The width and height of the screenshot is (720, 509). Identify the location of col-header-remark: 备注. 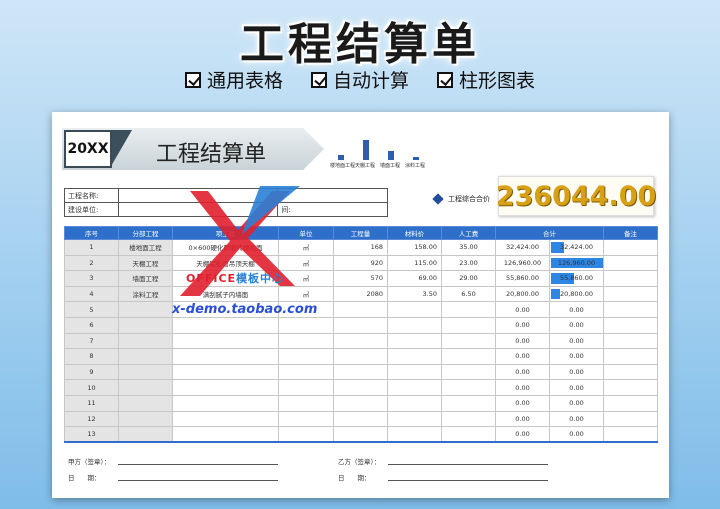
(630, 233).